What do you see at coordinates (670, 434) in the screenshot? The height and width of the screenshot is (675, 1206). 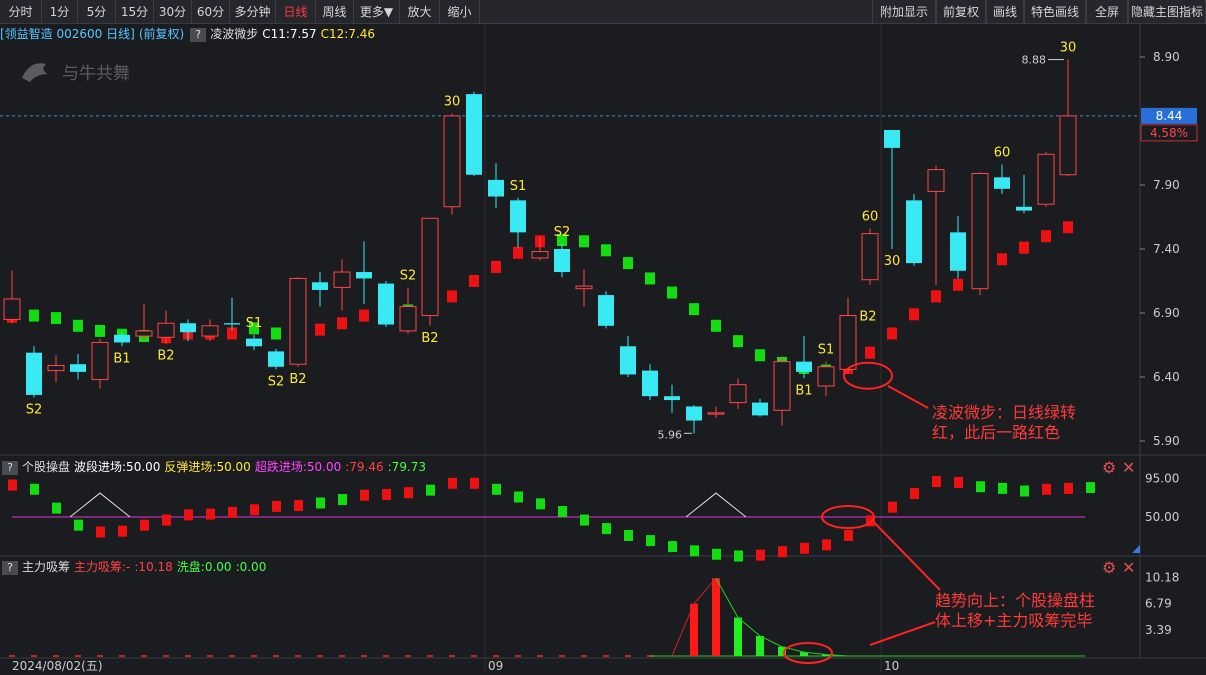 I see `min-price-label: 5.96` at bounding box center [670, 434].